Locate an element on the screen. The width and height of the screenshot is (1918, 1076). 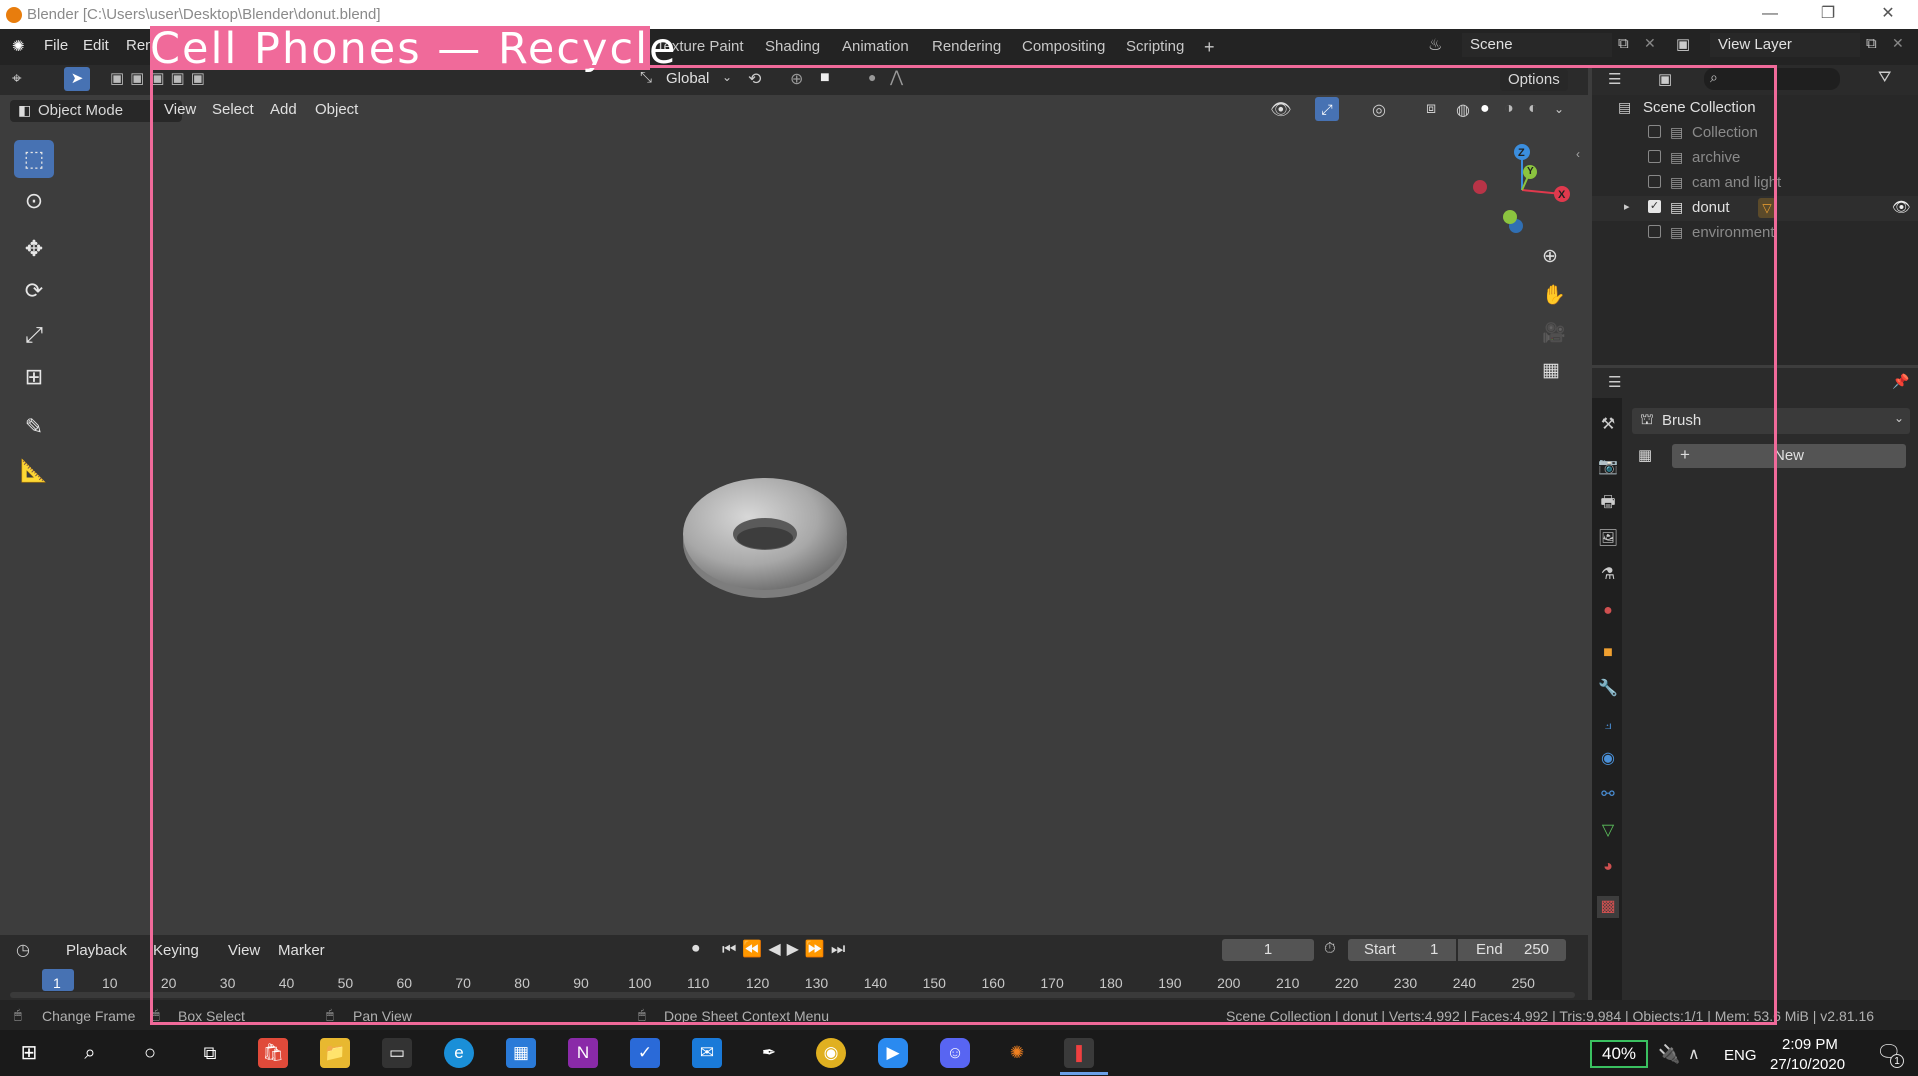
rendered-shading-icon: ◐ is located at coordinates (1533, 109).